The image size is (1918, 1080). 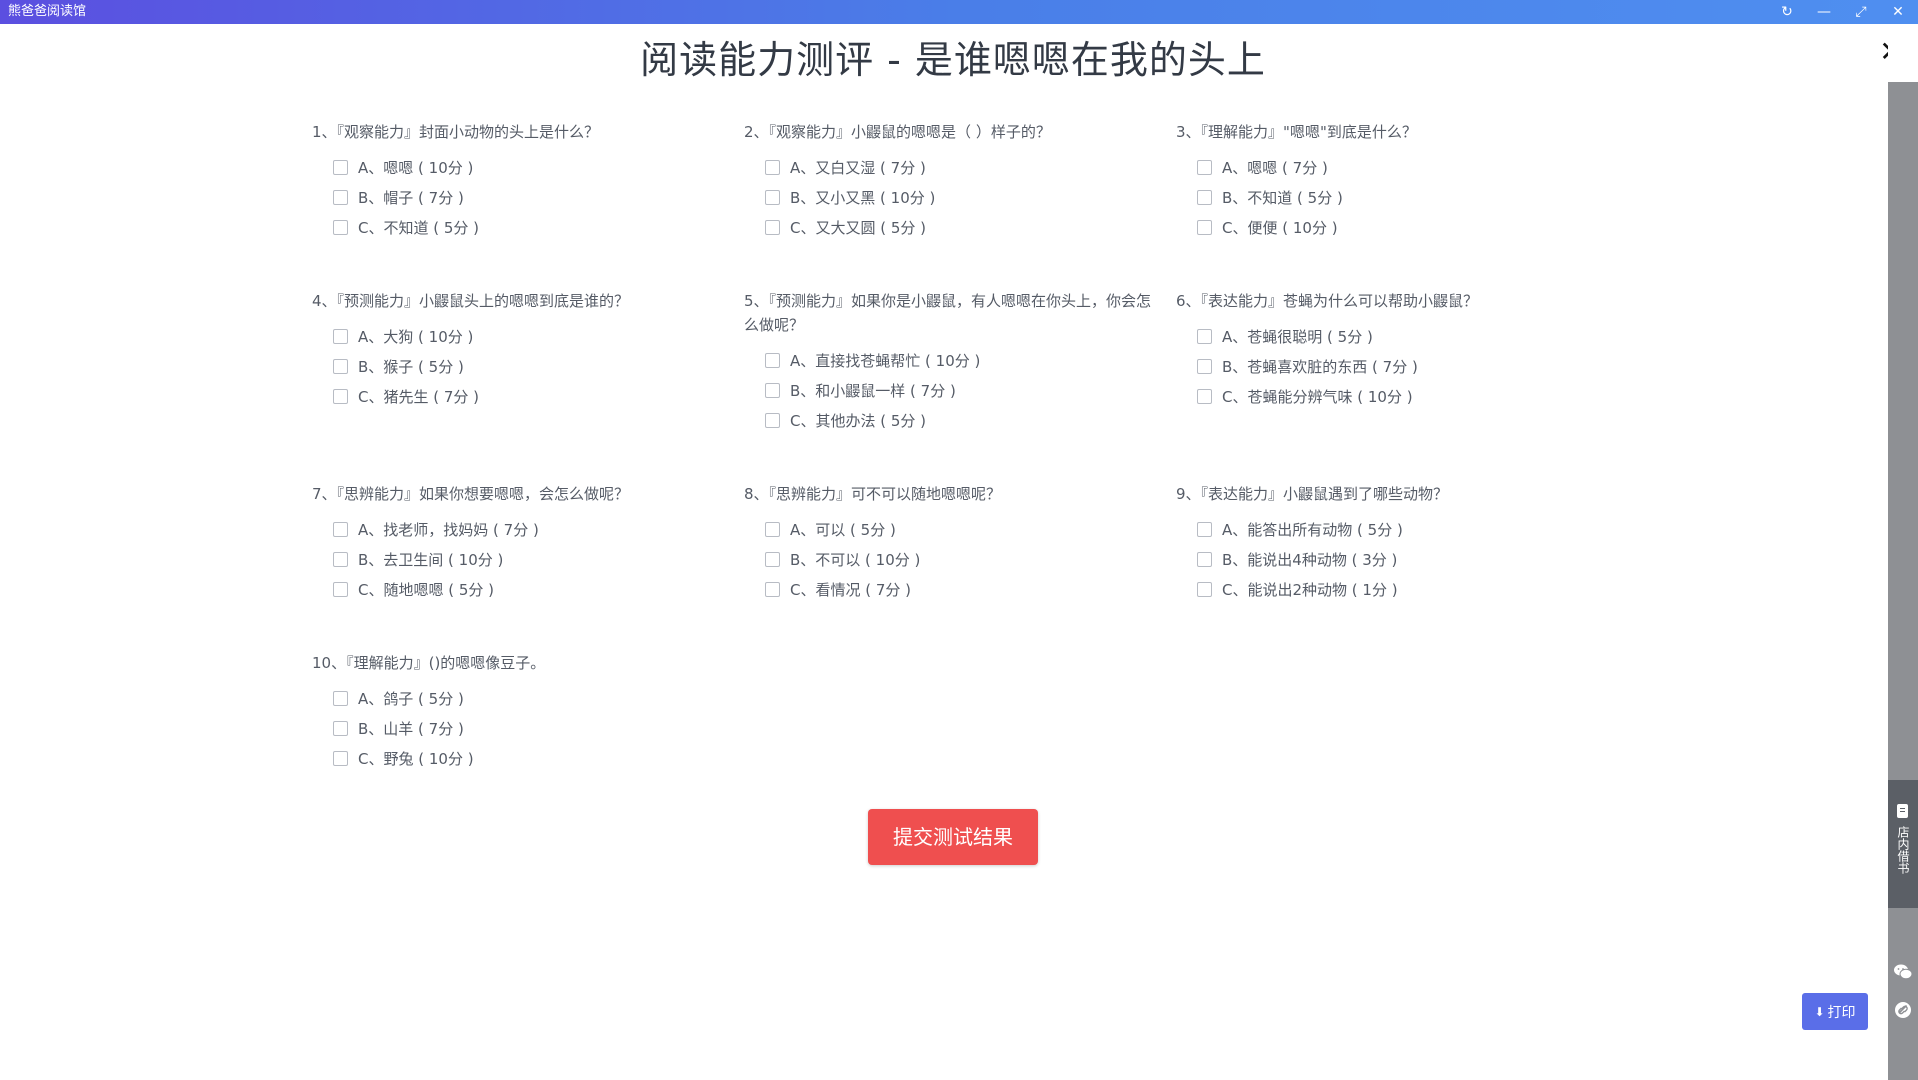 What do you see at coordinates (873, 494) in the screenshot?
I see `question-text: 8、『思辨能力』可不可以随地嗯嗯呢？` at bounding box center [873, 494].